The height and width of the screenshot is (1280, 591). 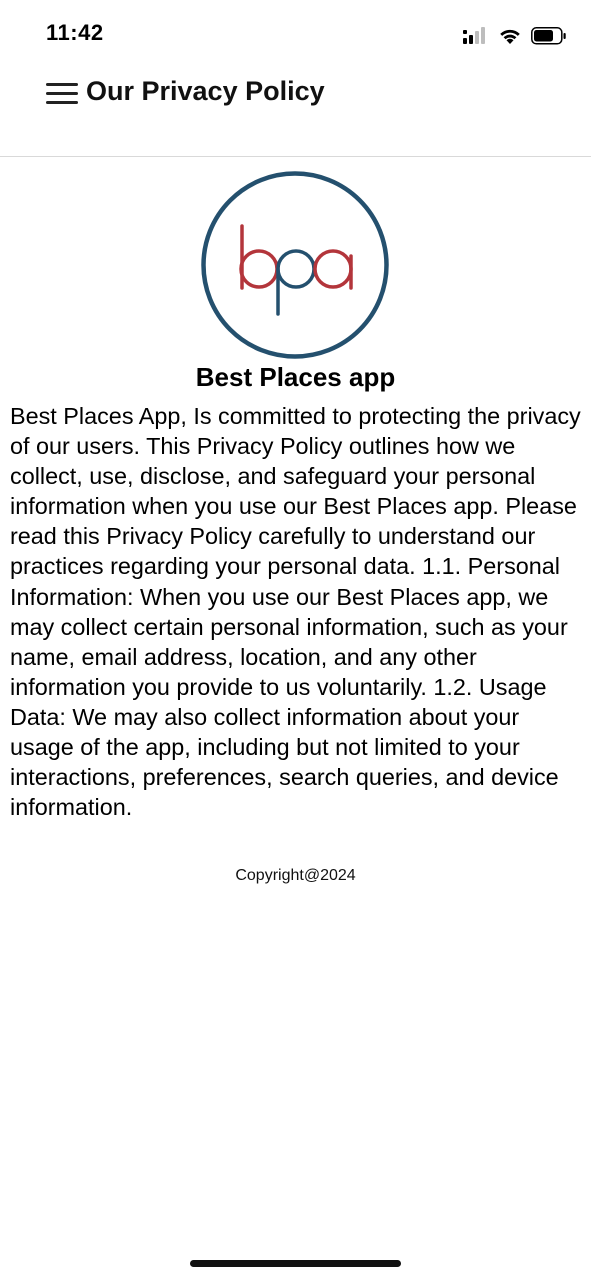 What do you see at coordinates (295, 377) in the screenshot?
I see `app-name-heading: Best Places app` at bounding box center [295, 377].